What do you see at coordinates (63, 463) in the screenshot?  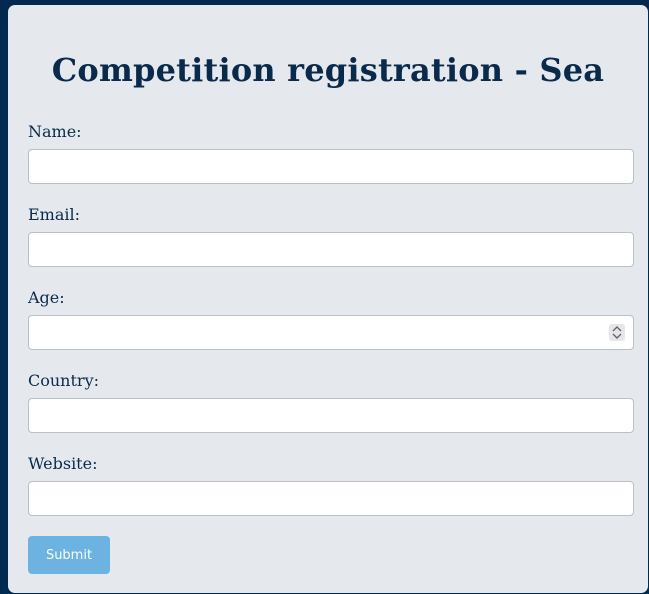 I see `website-label: Website:` at bounding box center [63, 463].